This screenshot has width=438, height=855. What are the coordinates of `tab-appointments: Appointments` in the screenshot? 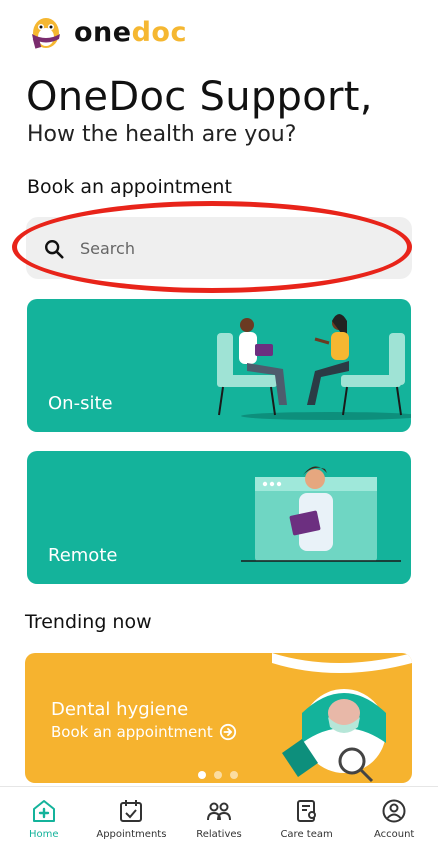 It's located at (132, 821).